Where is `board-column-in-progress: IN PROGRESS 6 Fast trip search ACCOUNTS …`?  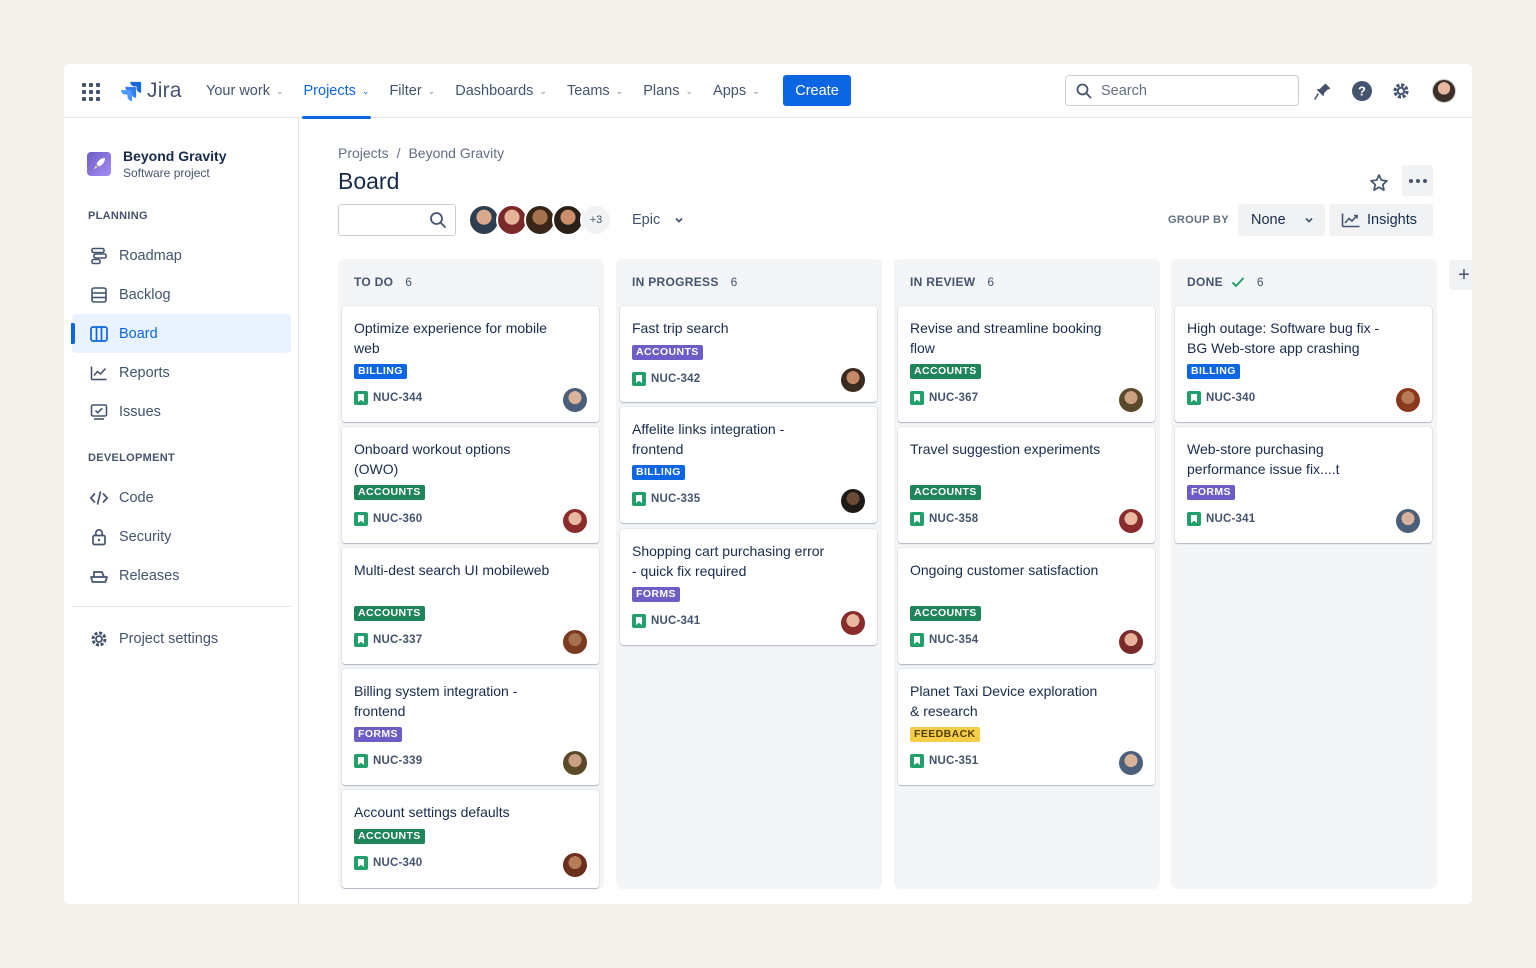
board-column-in-progress: IN PROGRESS 6 Fast trip search ACCOUNTS … is located at coordinates (749, 574).